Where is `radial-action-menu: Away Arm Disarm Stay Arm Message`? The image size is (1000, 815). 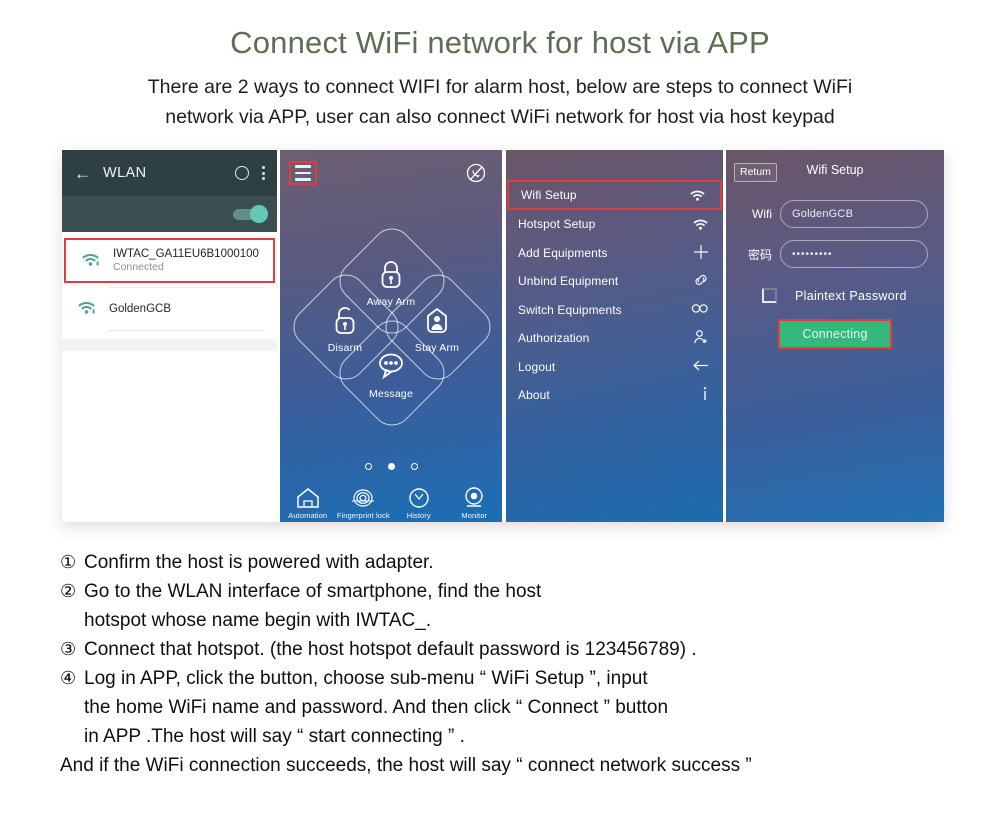 radial-action-menu: Away Arm Disarm Stay Arm Message is located at coordinates (392, 327).